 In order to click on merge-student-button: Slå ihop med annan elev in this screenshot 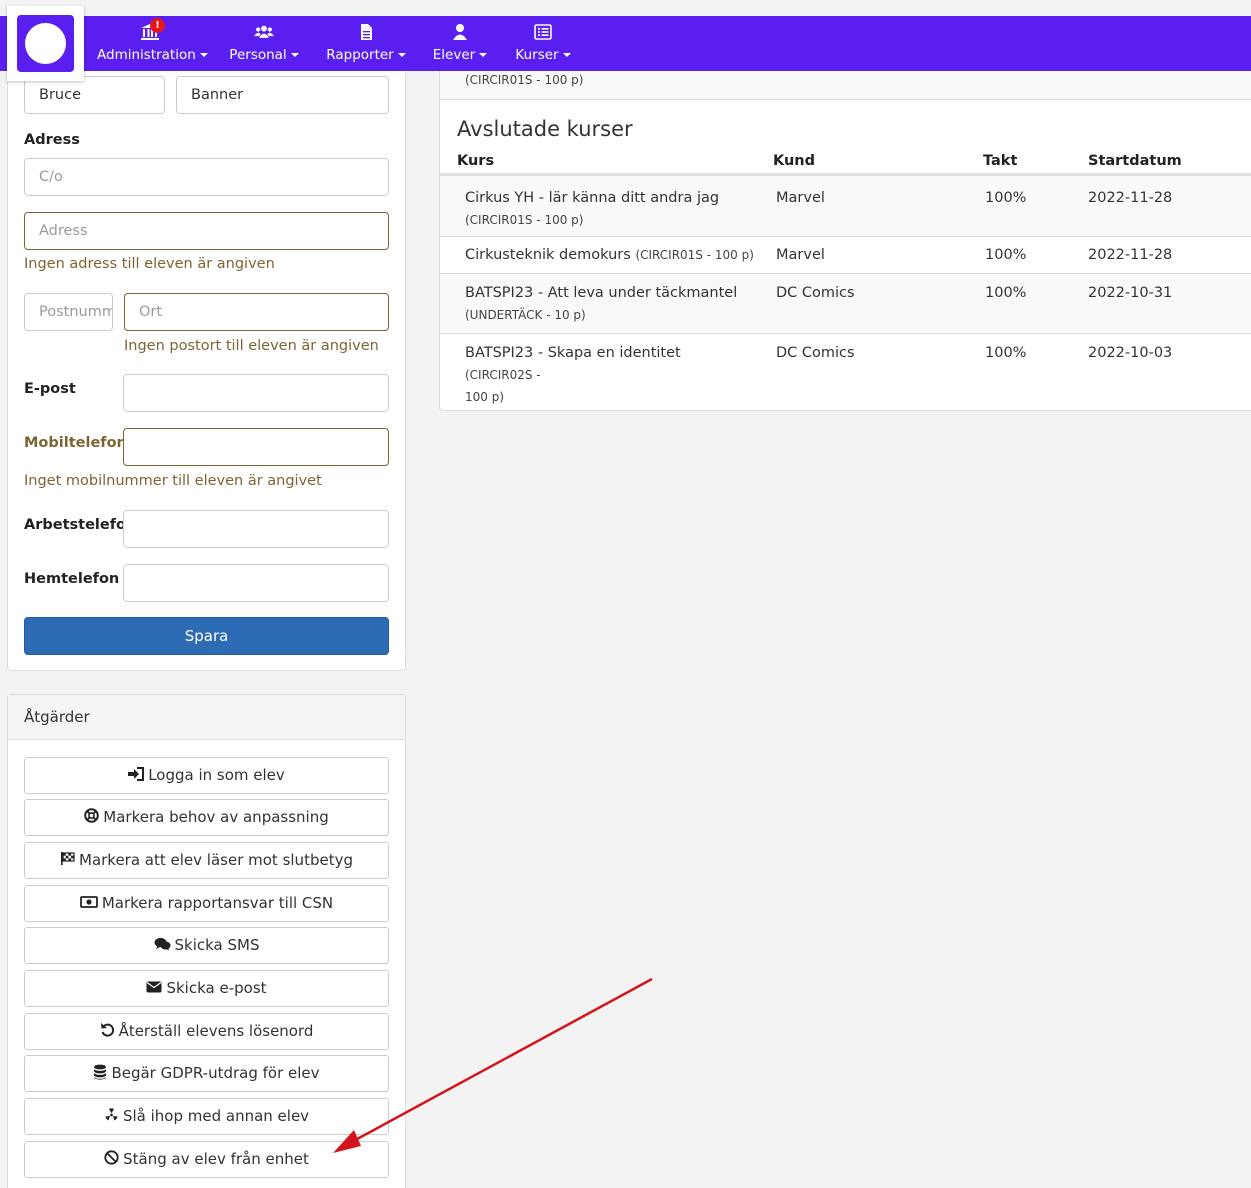, I will do `click(206, 1116)`.